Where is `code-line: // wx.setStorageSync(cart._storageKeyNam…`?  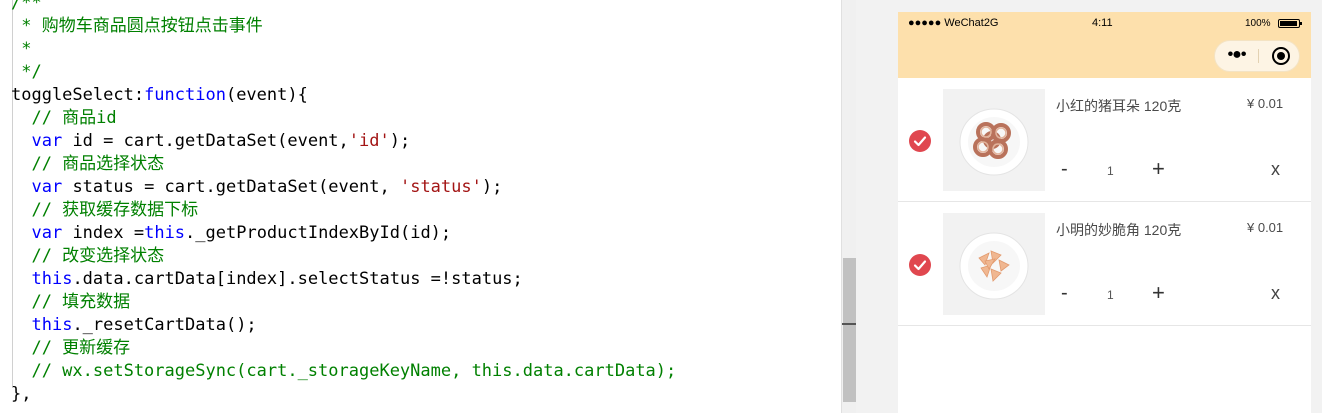 code-line: // wx.setStorageSync(cart._storageKeyNam… is located at coordinates (343, 371).